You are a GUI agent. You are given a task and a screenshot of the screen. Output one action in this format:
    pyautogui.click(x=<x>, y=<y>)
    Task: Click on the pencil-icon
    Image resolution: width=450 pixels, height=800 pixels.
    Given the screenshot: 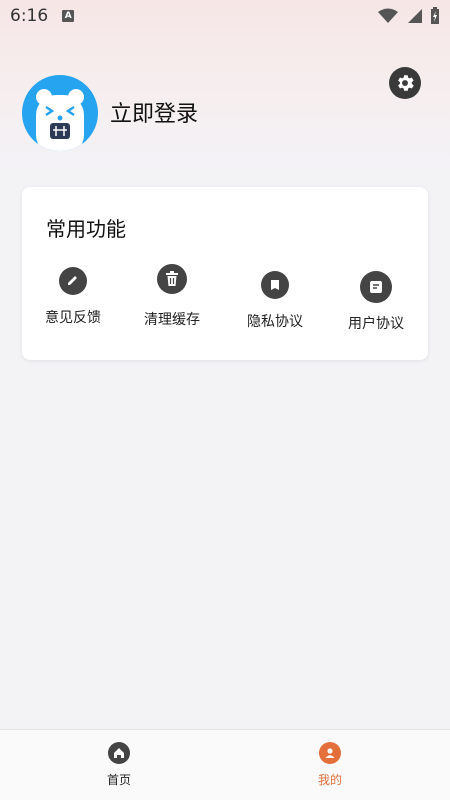 What is the action you would take?
    pyautogui.click(x=73, y=281)
    